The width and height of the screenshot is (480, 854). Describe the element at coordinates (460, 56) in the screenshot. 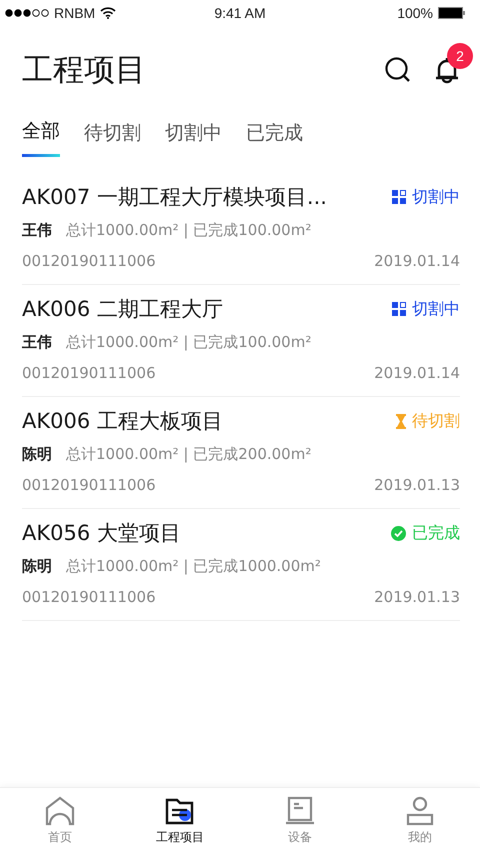

I see `notification-badge: 2` at that location.